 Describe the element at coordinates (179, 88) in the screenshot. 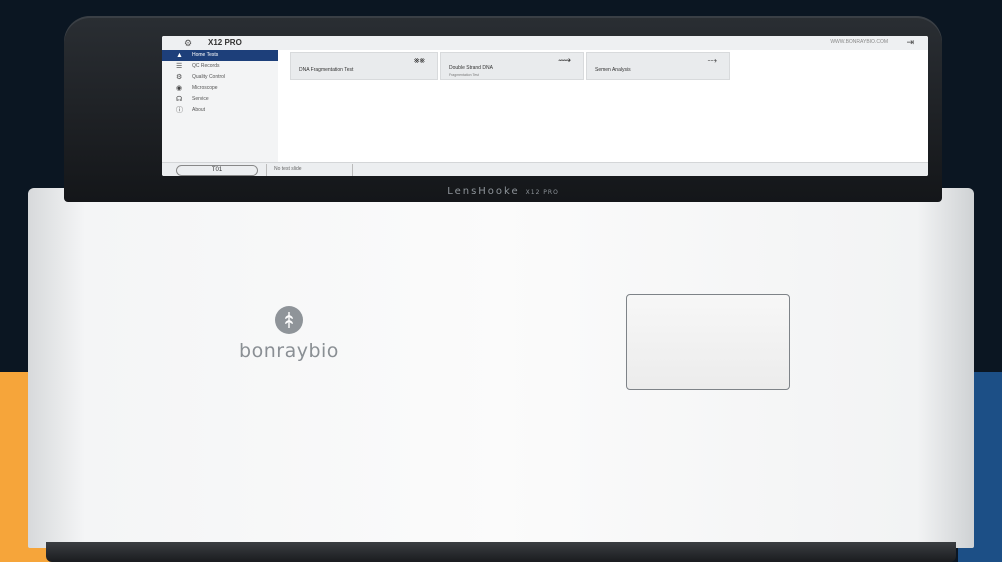

I see `microscope-icon: ◉` at that location.